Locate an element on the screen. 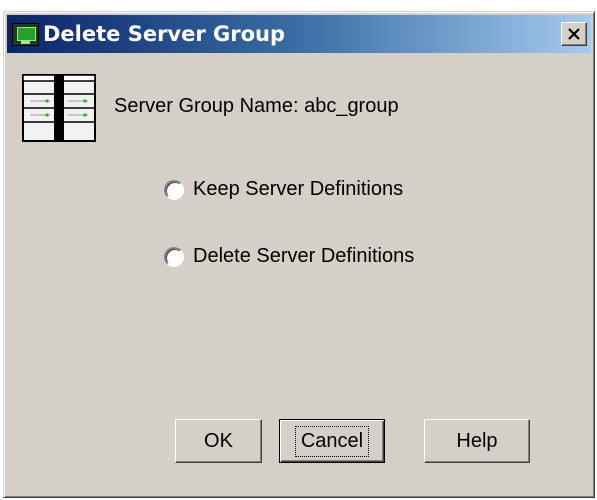  help-button: Help is located at coordinates (477, 441).